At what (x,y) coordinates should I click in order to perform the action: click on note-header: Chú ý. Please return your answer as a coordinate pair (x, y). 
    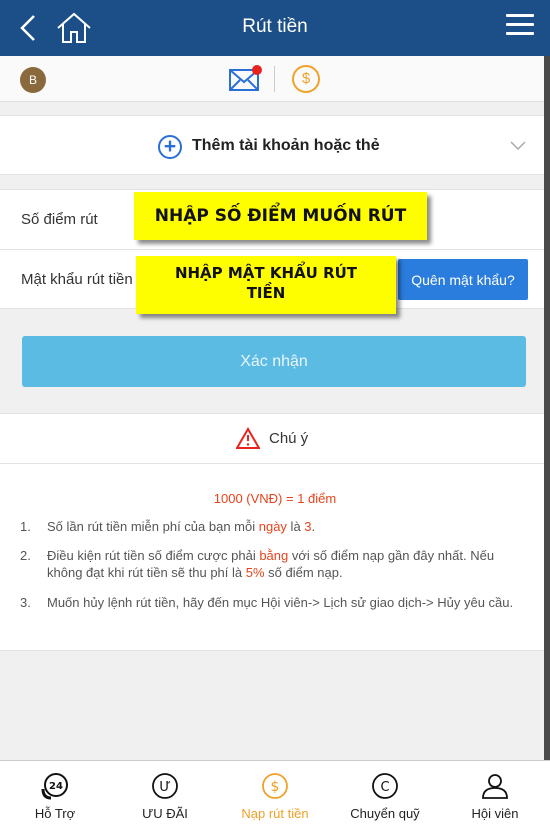
    Looking at the image, I should click on (275, 439).